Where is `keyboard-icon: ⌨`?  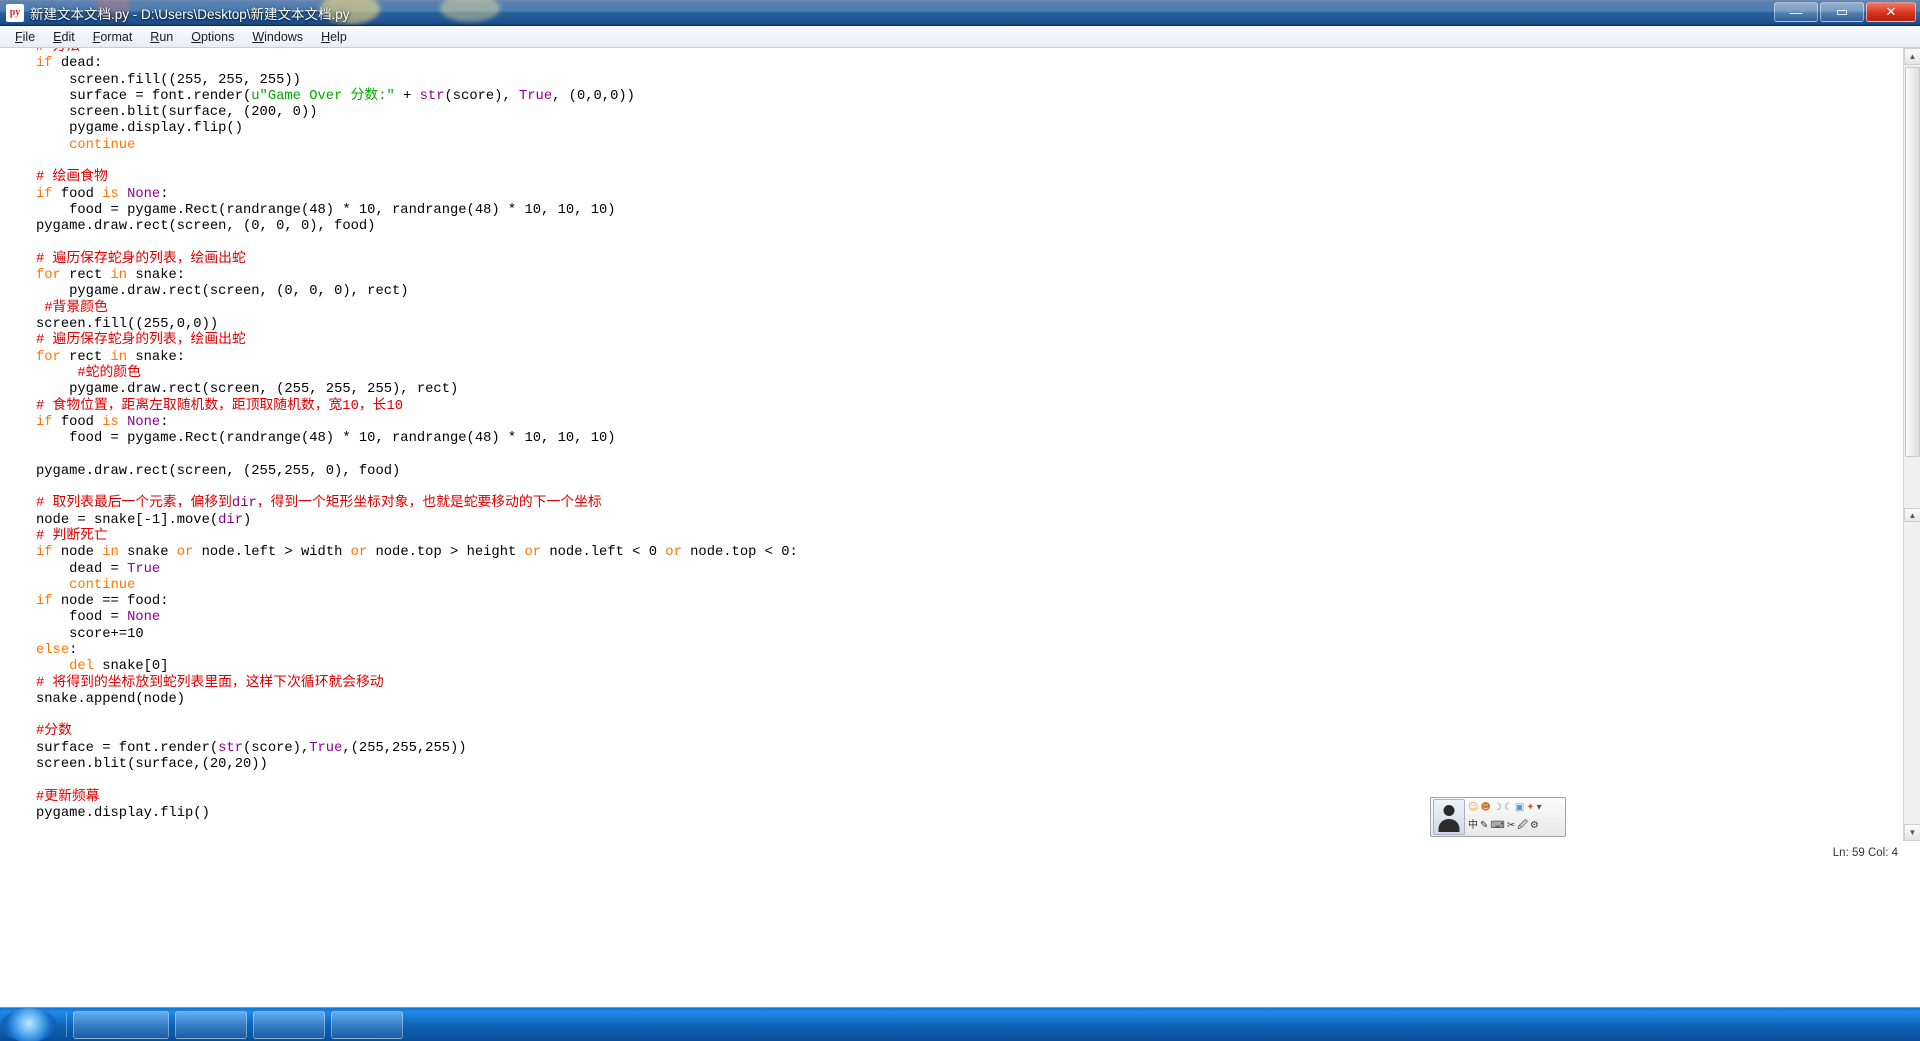
keyboard-icon: ⌨ is located at coordinates (1497, 826).